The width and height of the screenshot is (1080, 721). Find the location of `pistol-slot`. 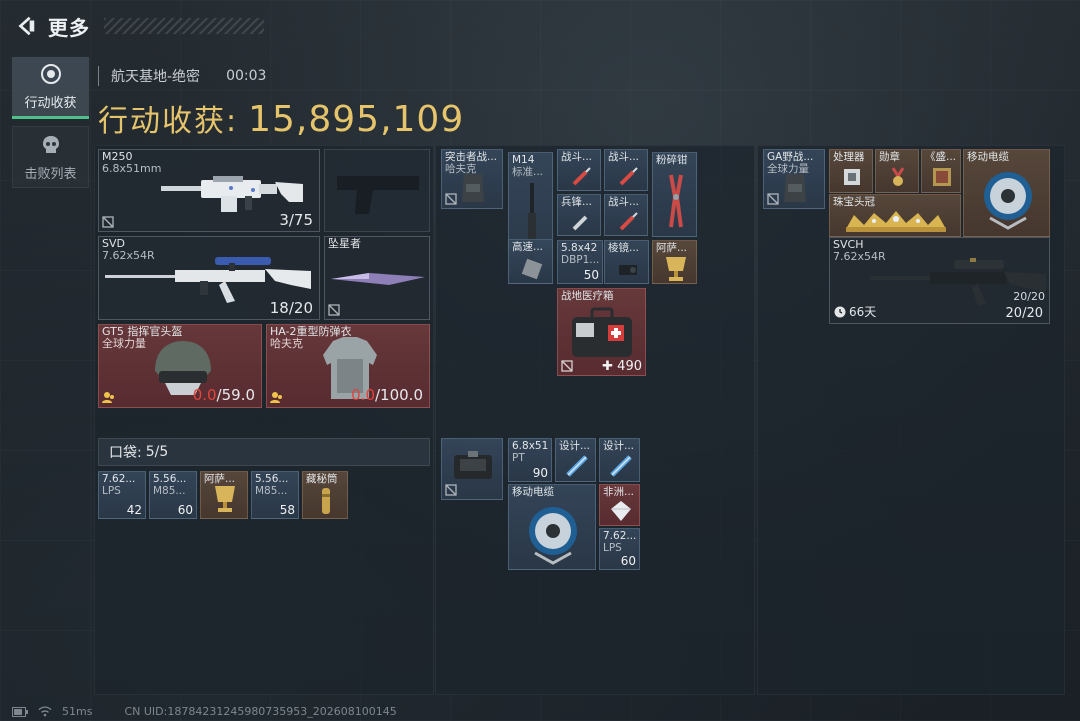

pistol-slot is located at coordinates (377, 190).